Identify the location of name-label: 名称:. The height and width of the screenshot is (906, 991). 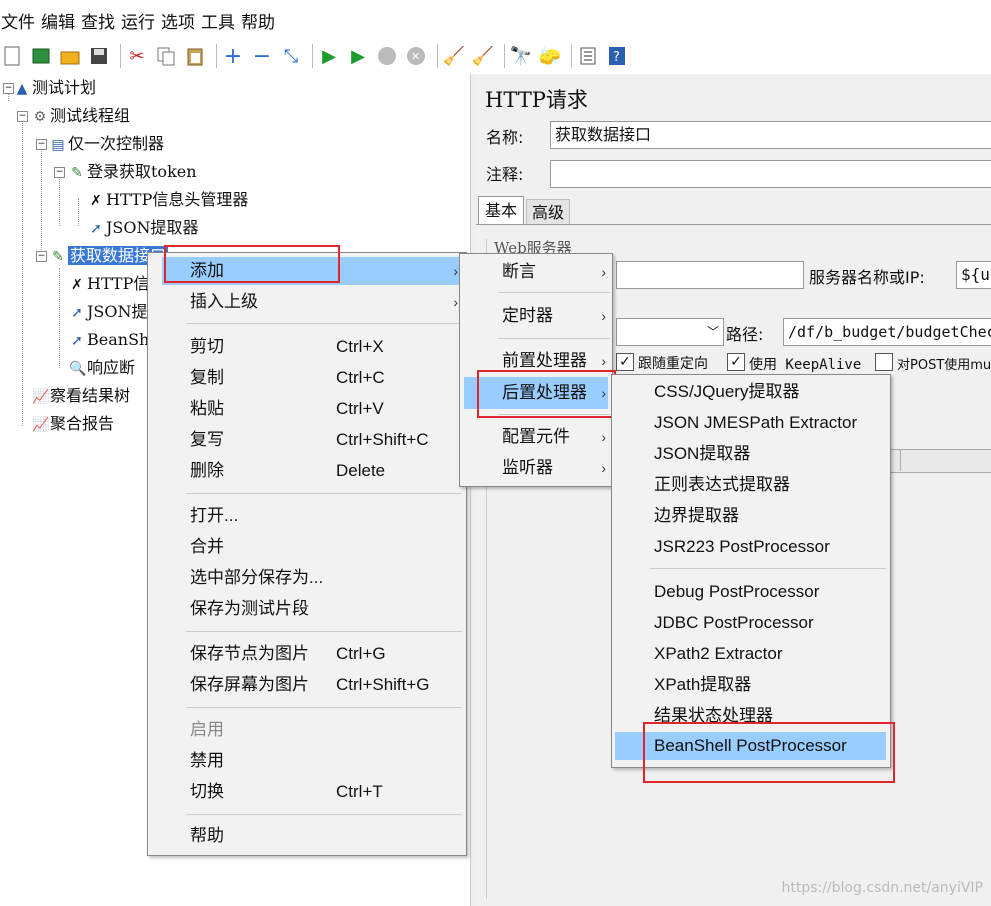
(505, 137).